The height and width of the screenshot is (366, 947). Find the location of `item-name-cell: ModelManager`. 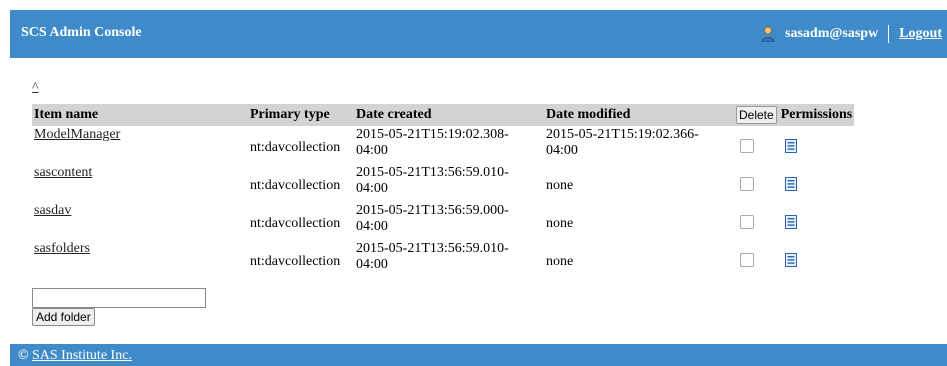

item-name-cell: ModelManager is located at coordinates (140, 145).